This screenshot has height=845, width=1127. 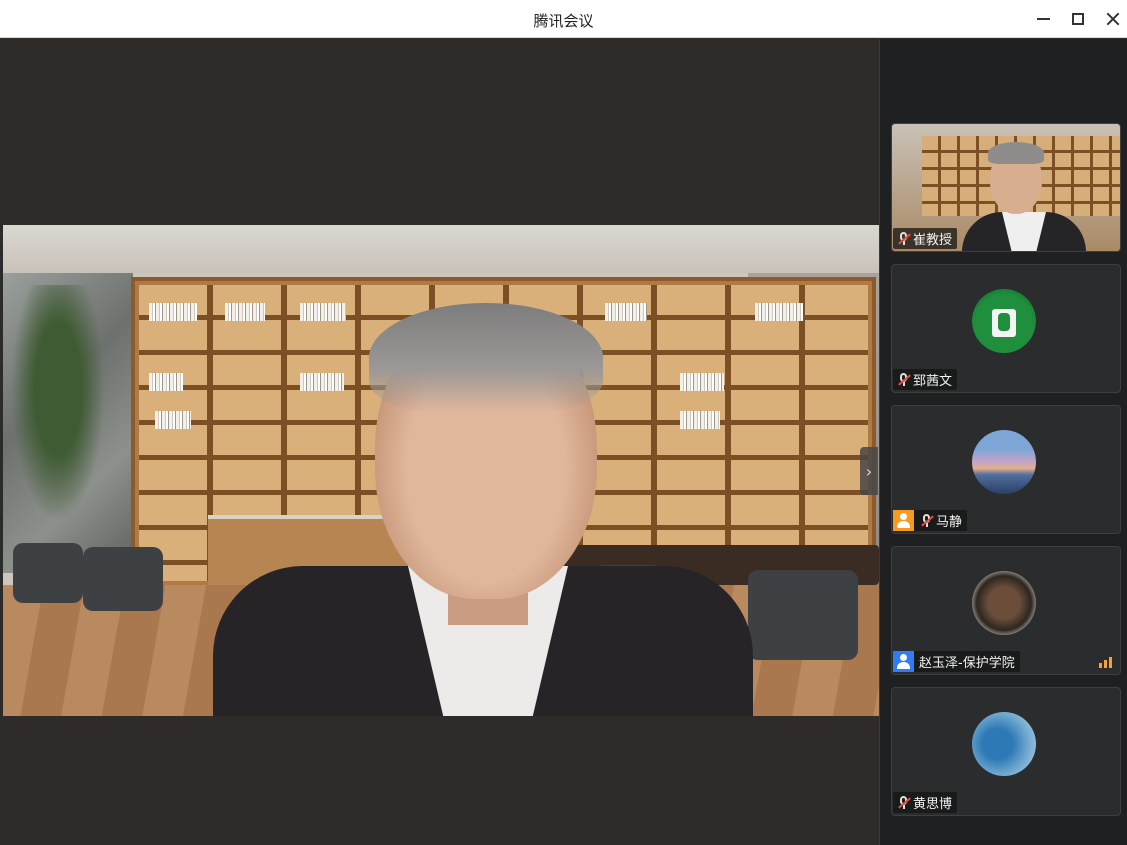 I want to click on close-icon, so click(x=1113, y=19).